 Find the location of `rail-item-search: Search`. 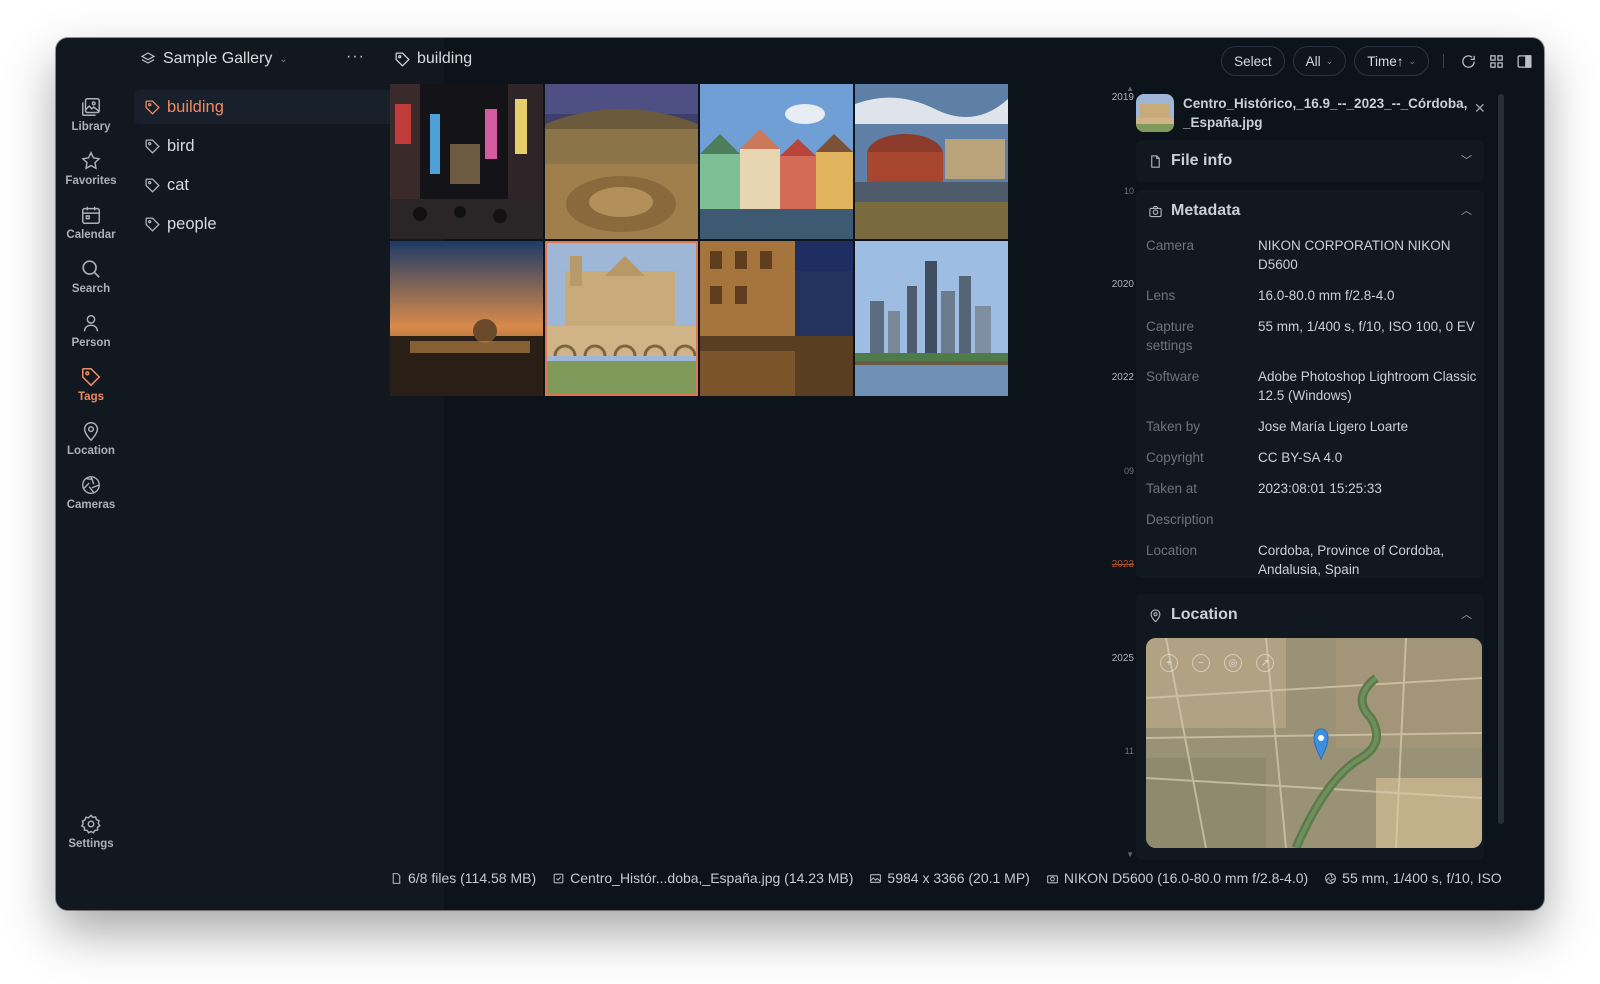

rail-item-search: Search is located at coordinates (91, 276).